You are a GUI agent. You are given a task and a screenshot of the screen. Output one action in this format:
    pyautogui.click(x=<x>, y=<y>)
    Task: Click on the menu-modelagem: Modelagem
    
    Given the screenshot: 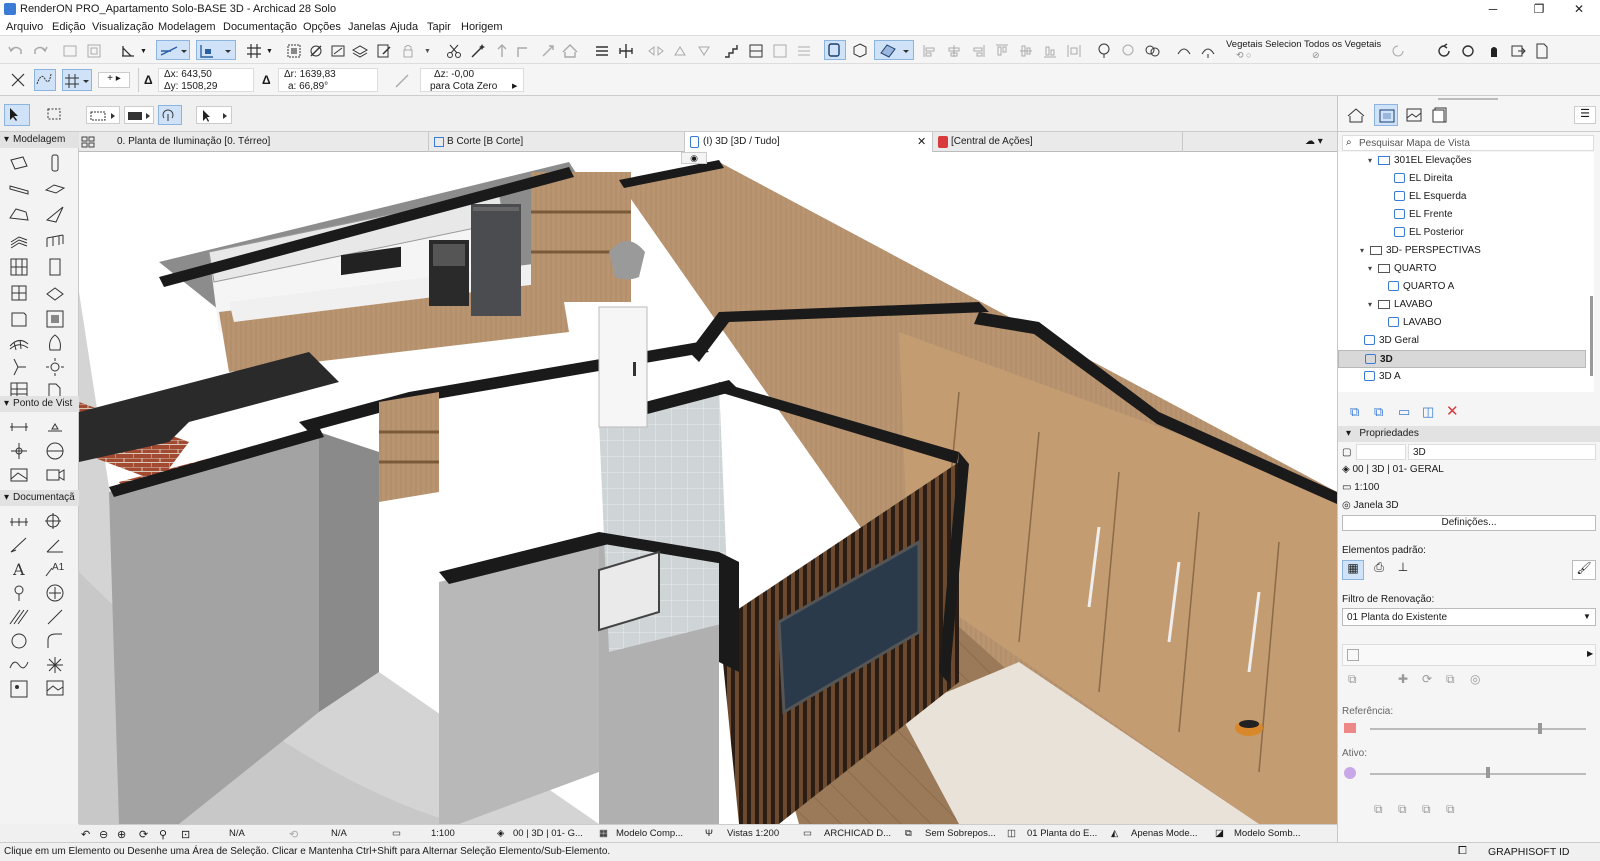 What is the action you would take?
    pyautogui.click(x=186, y=27)
    